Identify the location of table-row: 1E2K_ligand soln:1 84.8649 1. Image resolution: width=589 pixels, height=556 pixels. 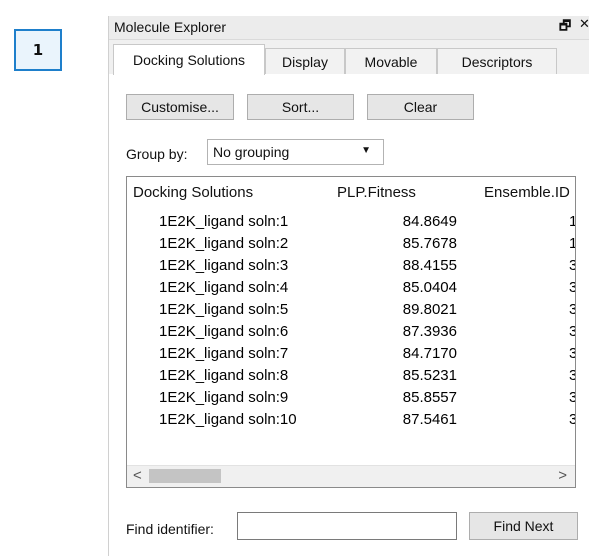
(351, 224).